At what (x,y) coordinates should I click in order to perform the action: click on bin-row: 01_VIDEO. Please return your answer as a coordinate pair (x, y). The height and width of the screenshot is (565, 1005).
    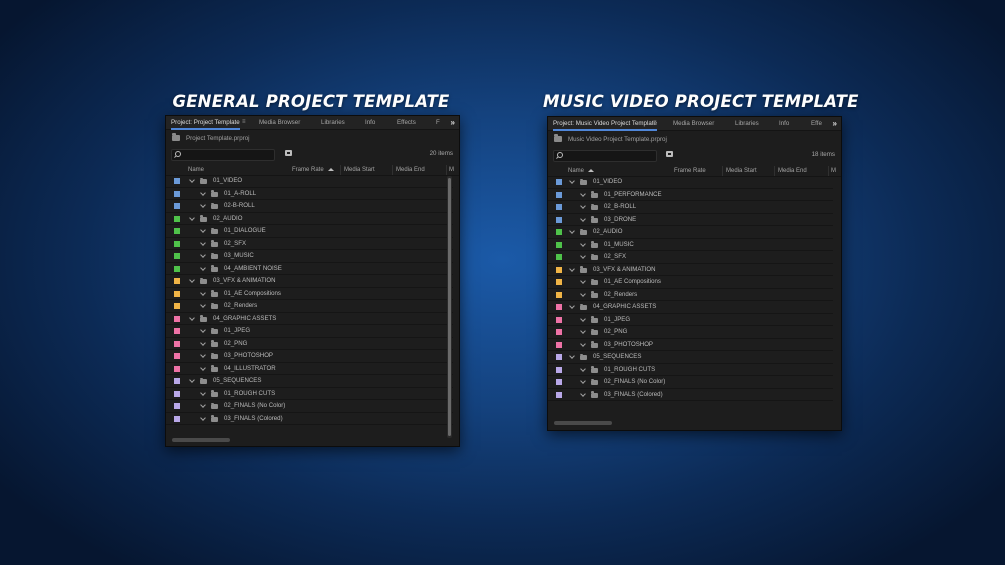
    Looking at the image, I should click on (309, 181).